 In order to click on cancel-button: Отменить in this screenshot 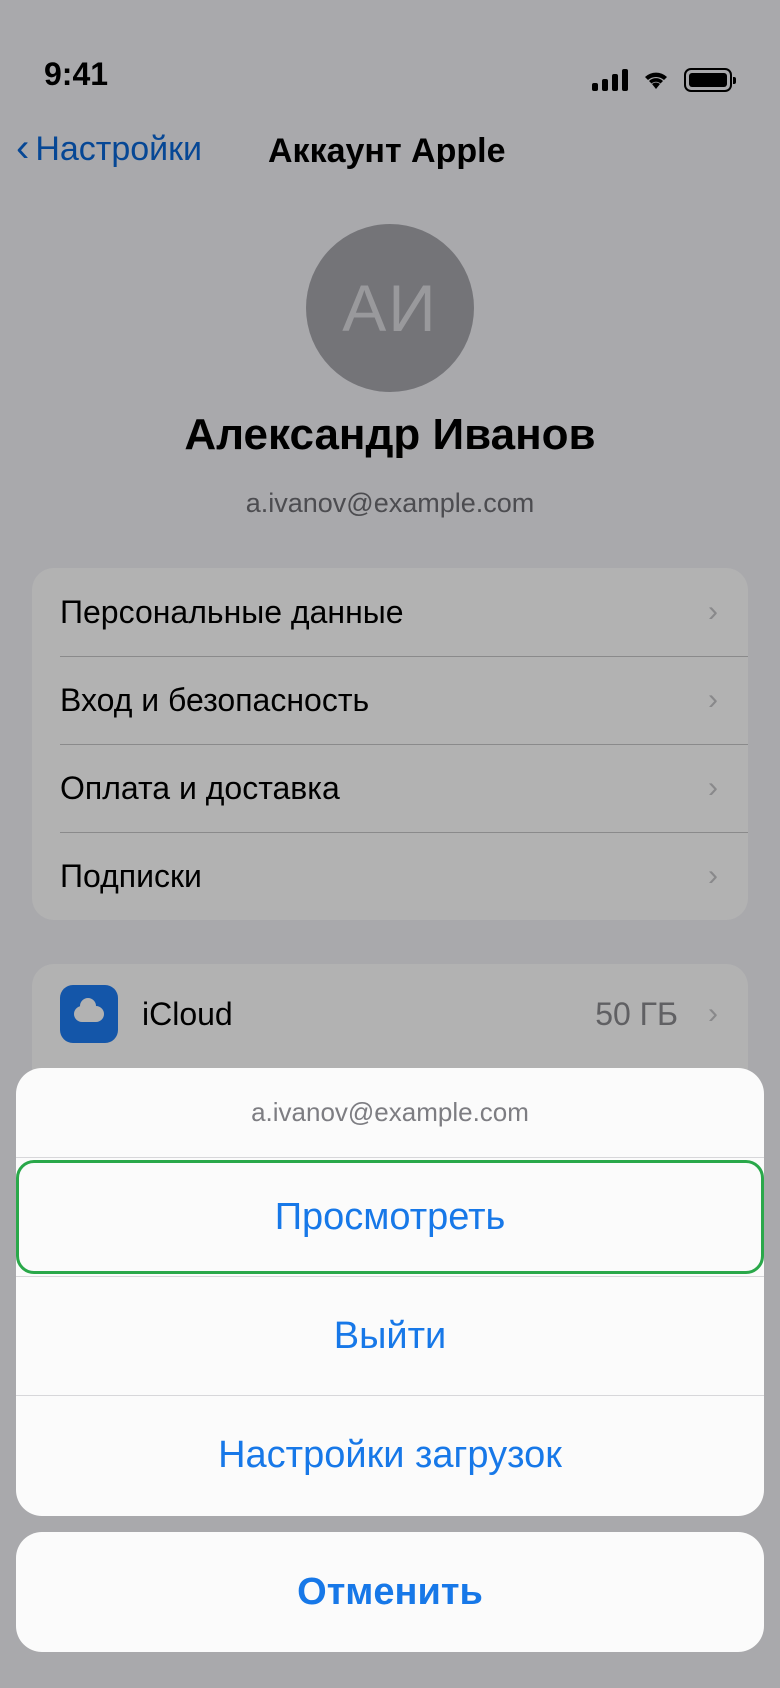, I will do `click(390, 1592)`.